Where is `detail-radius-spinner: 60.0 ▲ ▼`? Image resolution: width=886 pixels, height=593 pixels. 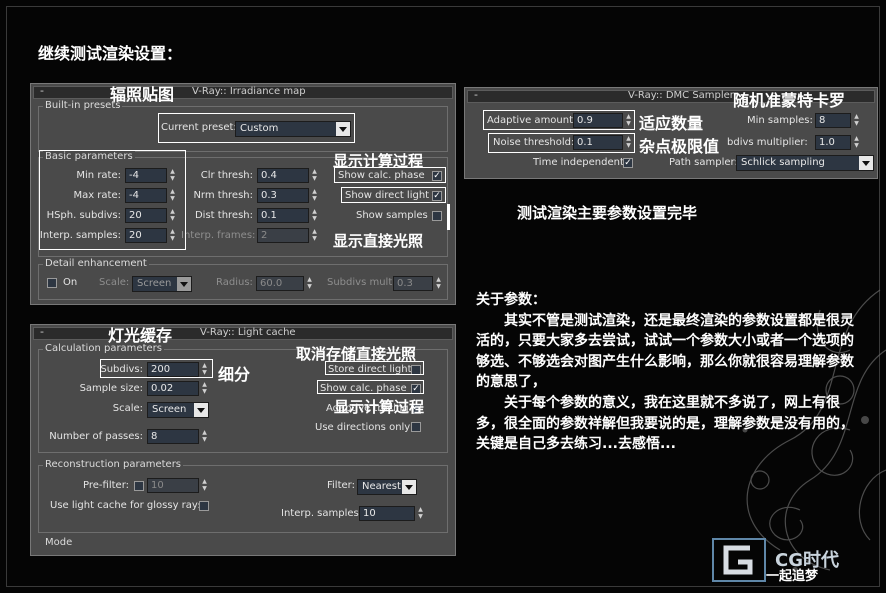
detail-radius-spinner: 60.0 ▲ ▼ is located at coordinates (285, 283).